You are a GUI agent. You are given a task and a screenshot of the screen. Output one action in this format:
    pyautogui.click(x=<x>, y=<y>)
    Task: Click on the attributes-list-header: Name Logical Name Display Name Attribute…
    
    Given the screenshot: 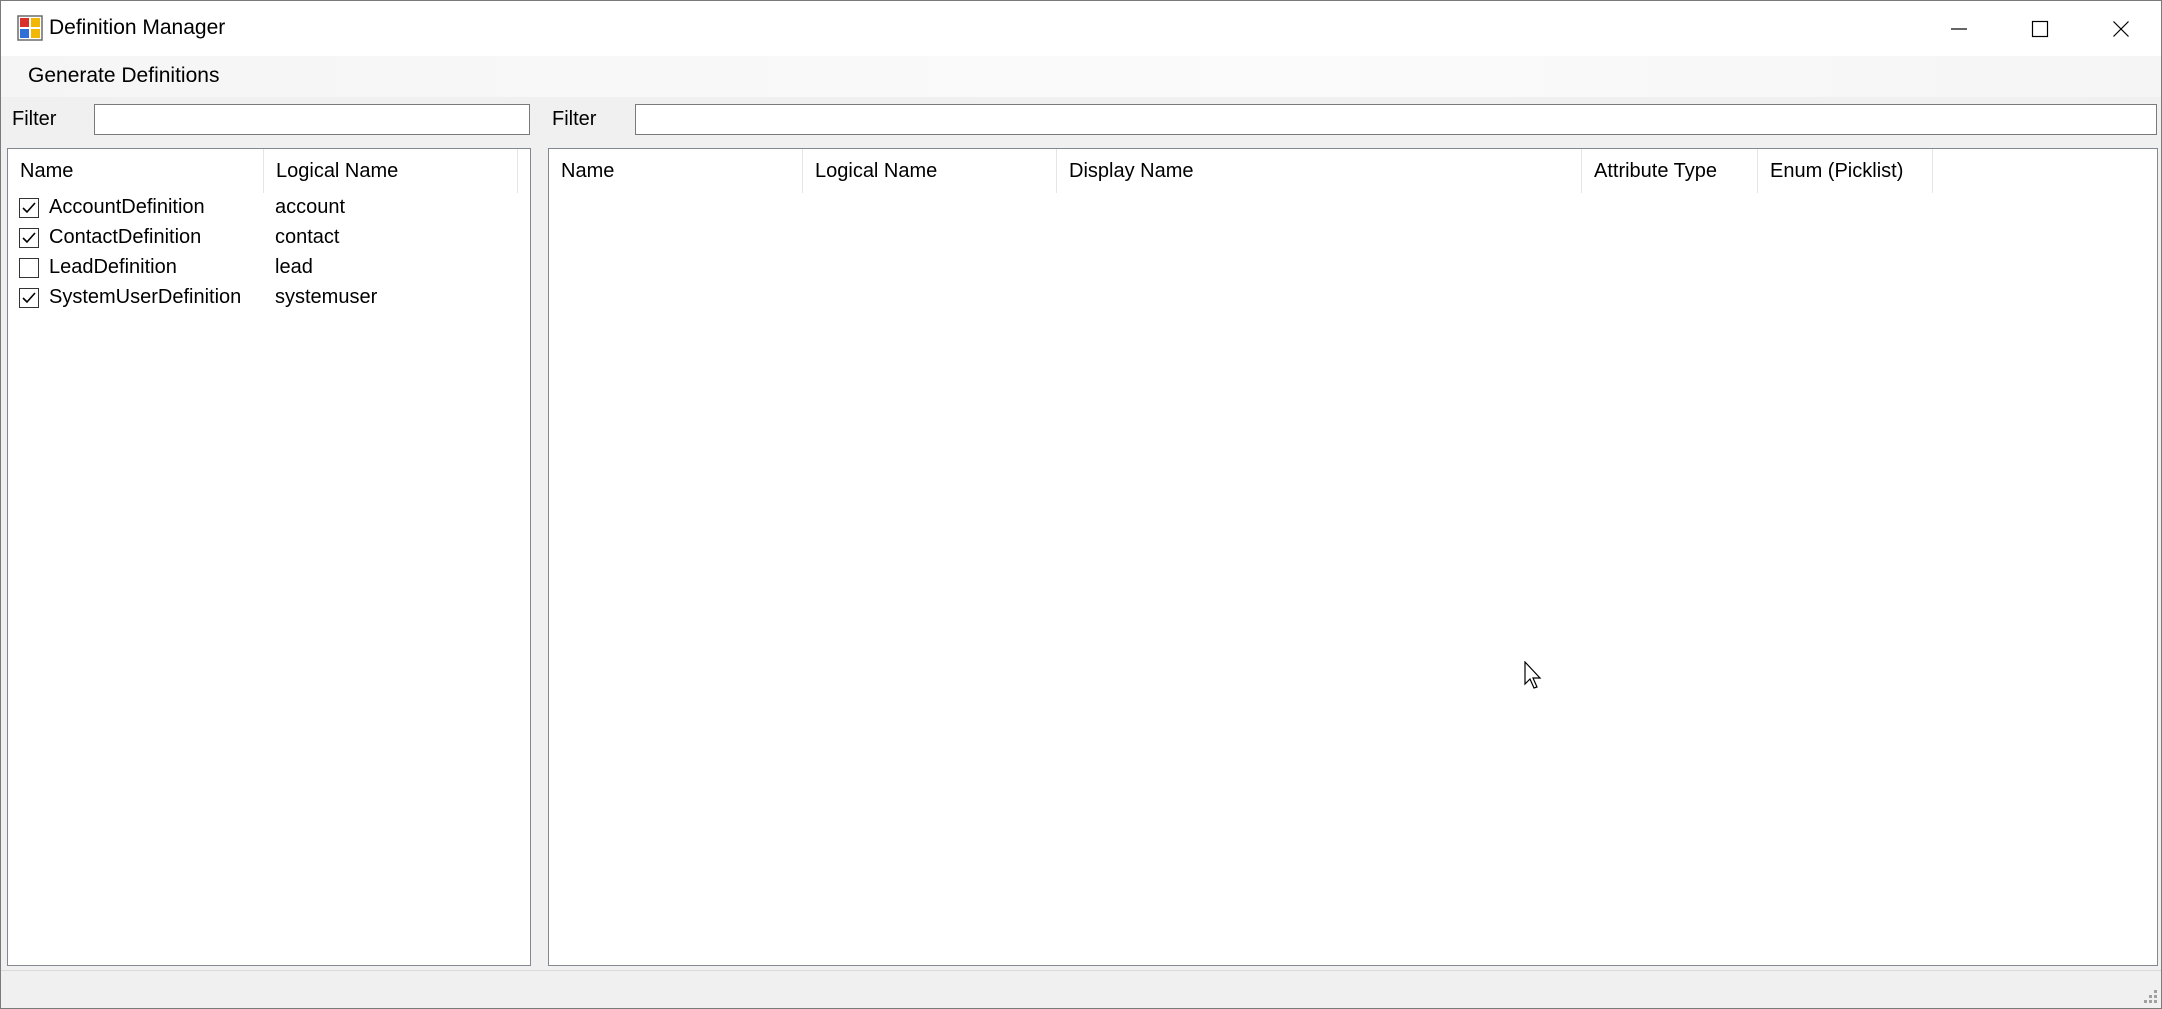 What is the action you would take?
    pyautogui.click(x=1353, y=171)
    